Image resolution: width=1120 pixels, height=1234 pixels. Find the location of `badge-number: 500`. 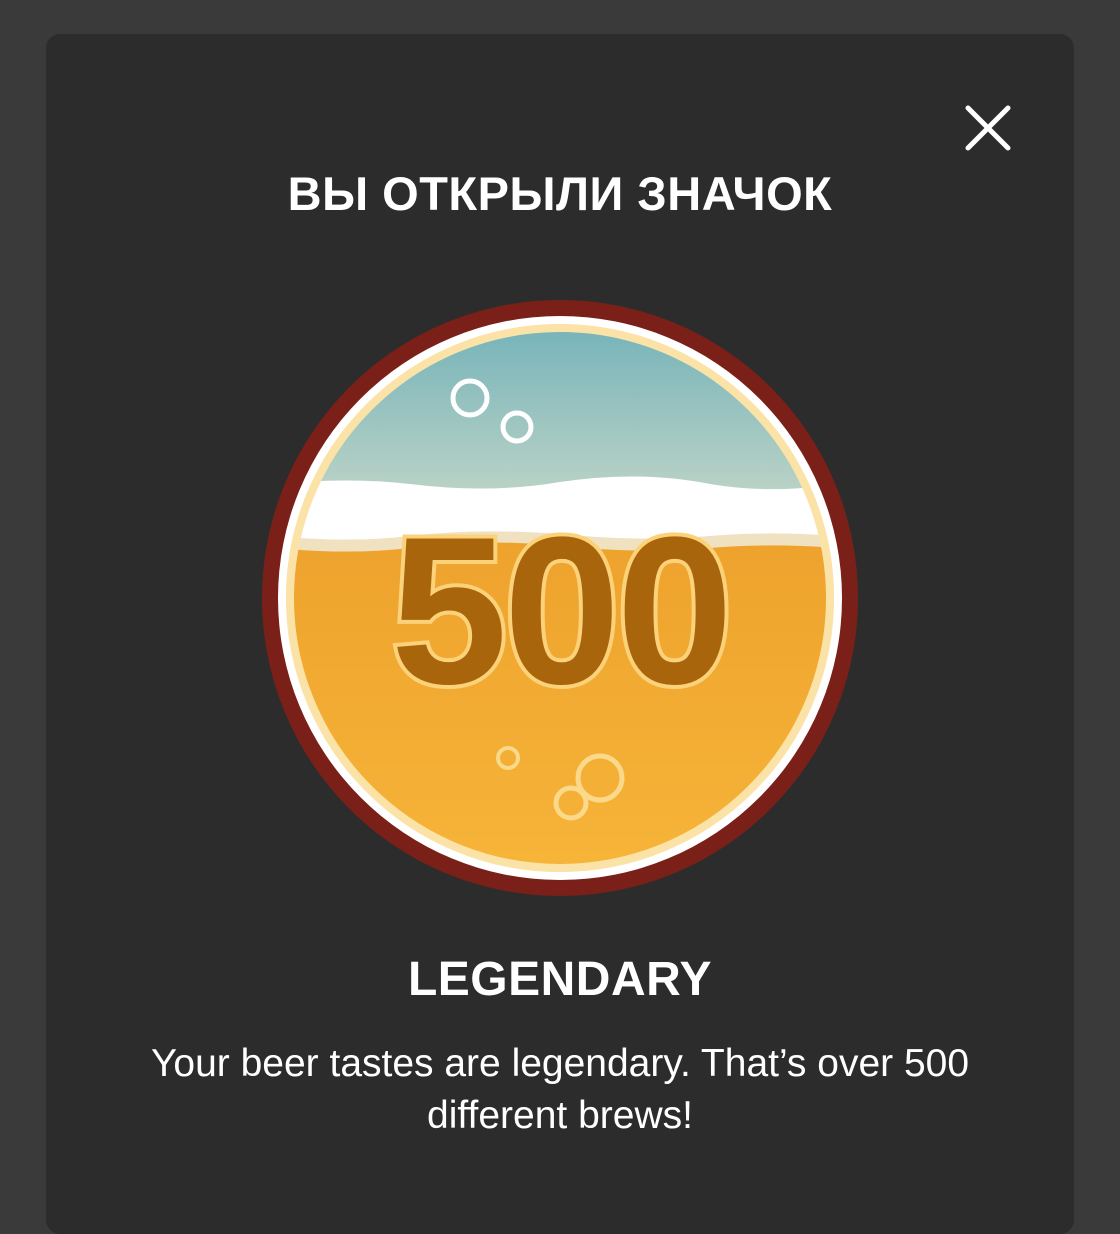

badge-number: 500 is located at coordinates (560, 610).